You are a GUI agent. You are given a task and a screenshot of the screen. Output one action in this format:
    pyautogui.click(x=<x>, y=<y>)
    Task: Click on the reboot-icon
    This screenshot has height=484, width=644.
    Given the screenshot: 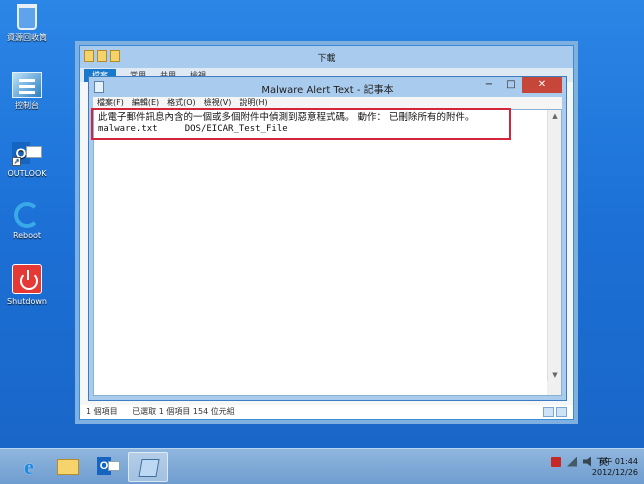 What is the action you would take?
    pyautogui.click(x=27, y=215)
    